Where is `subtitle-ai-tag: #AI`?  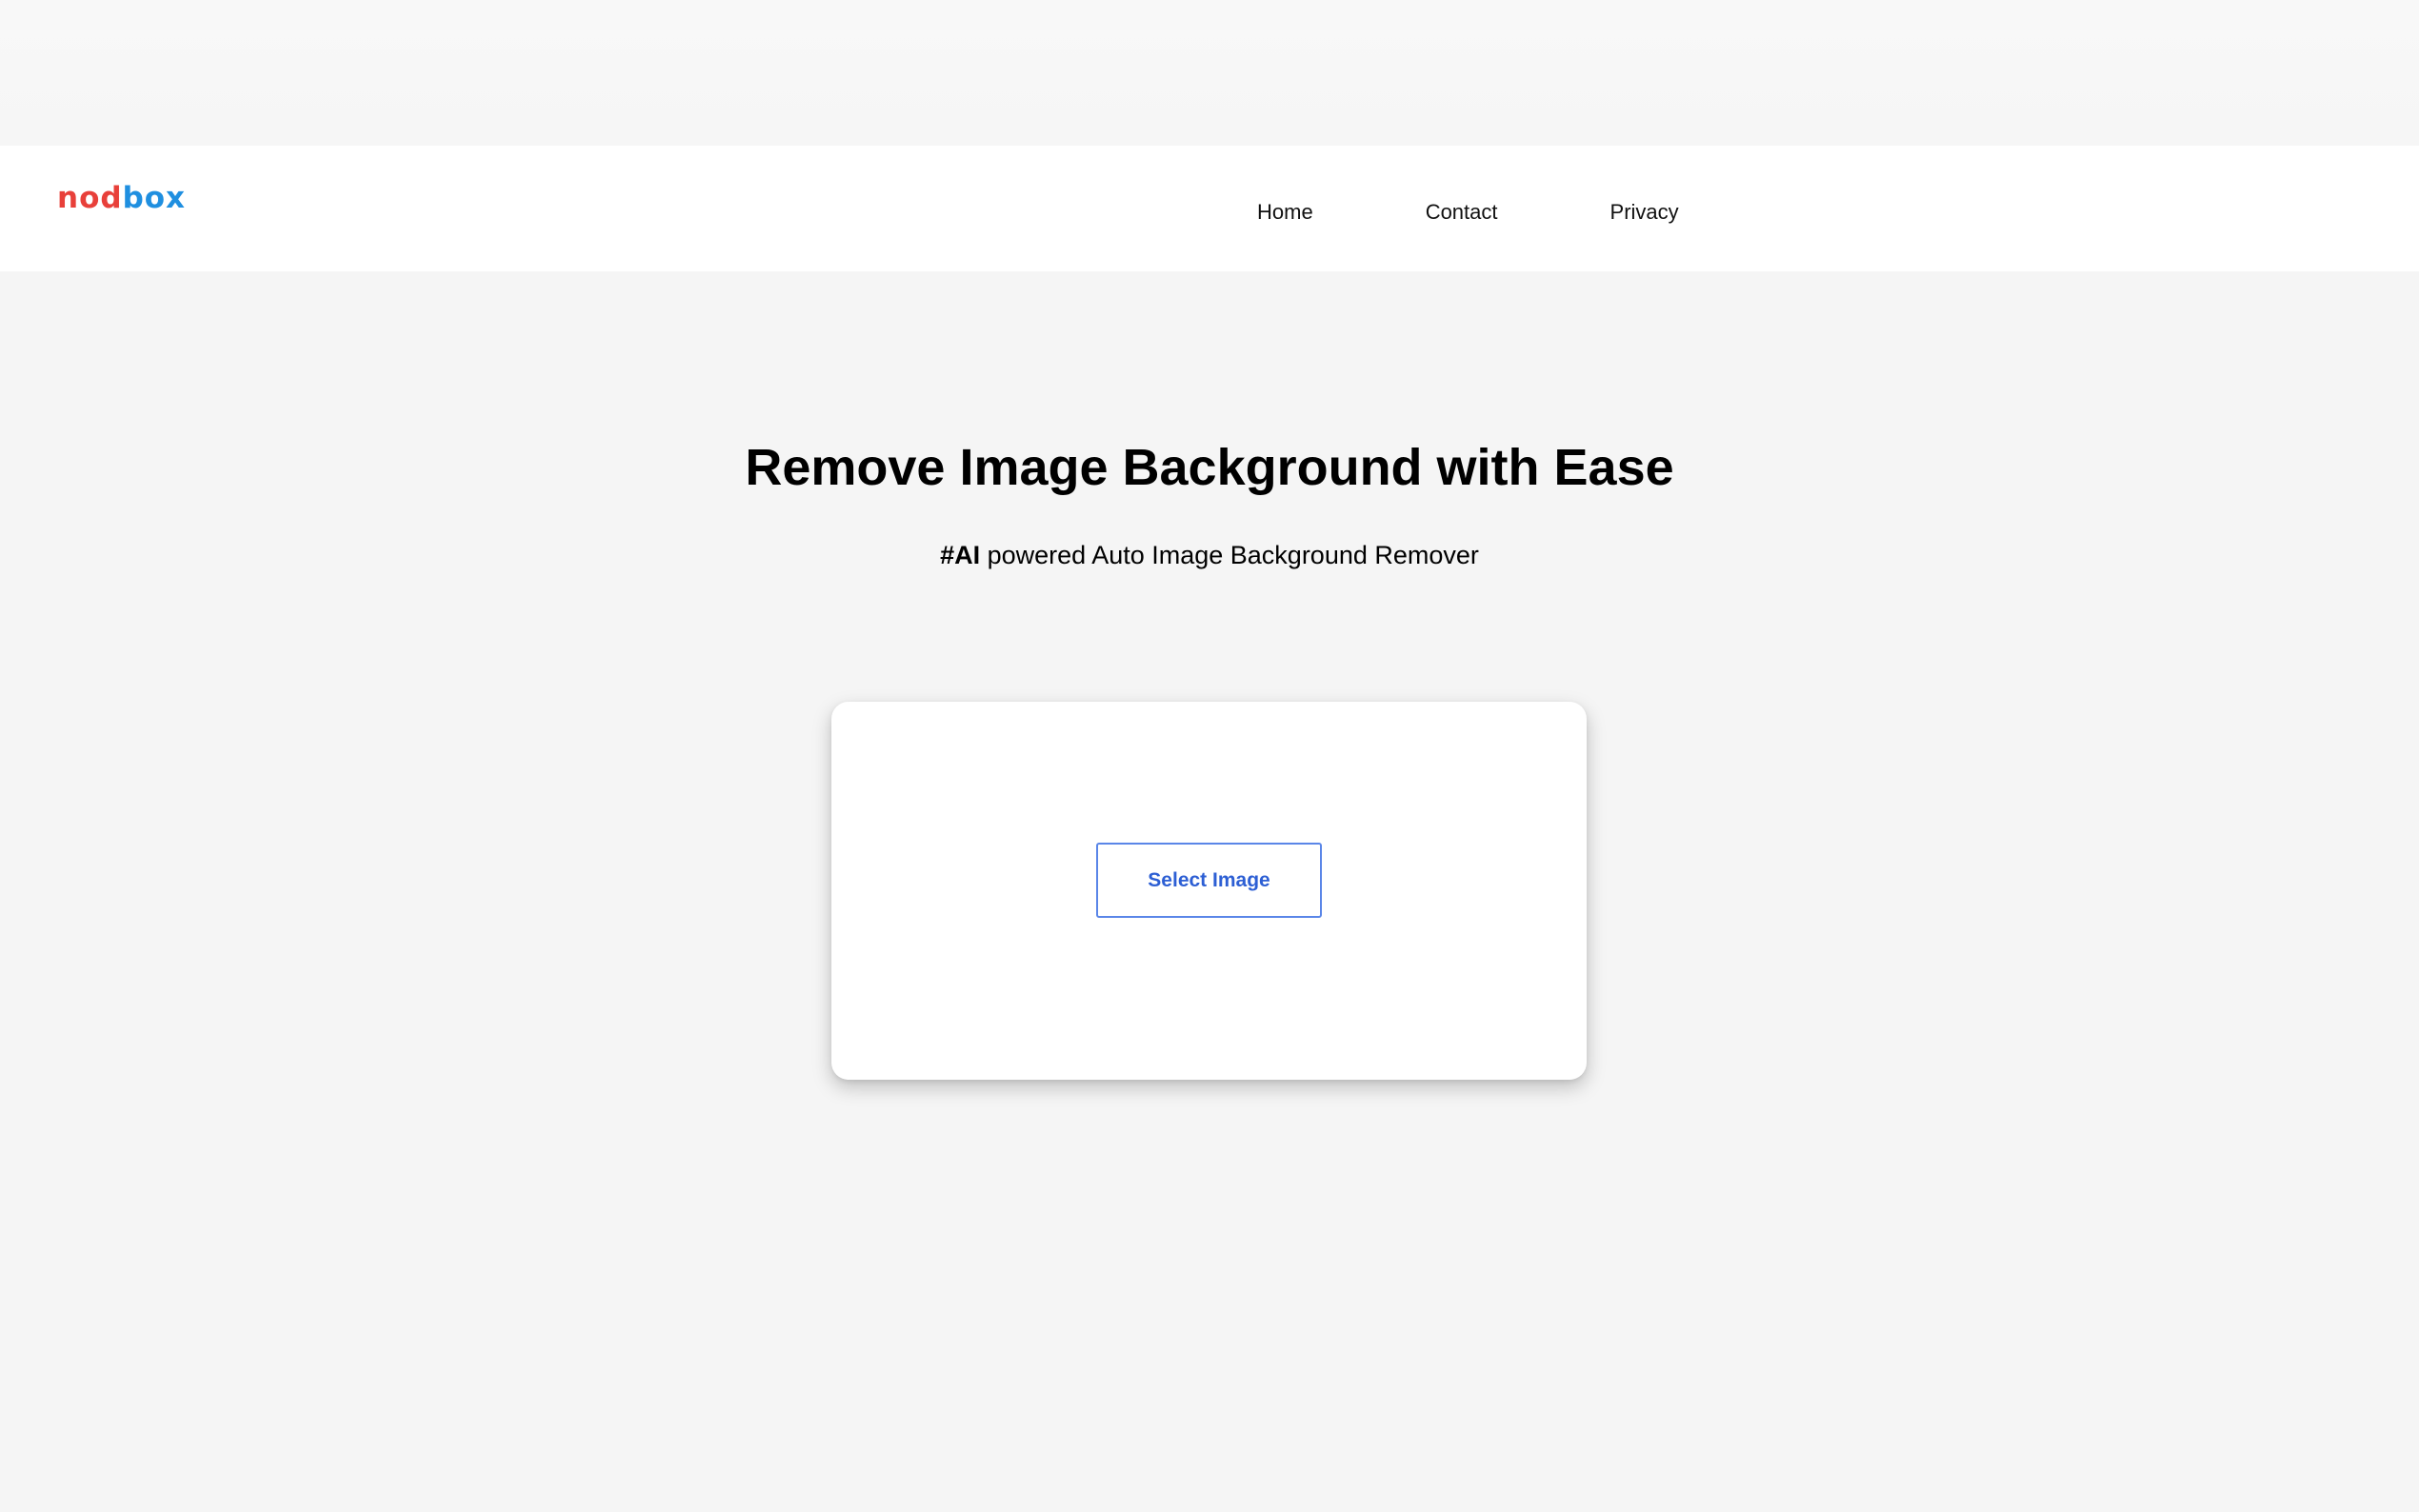
subtitle-ai-tag: #AI is located at coordinates (960, 555).